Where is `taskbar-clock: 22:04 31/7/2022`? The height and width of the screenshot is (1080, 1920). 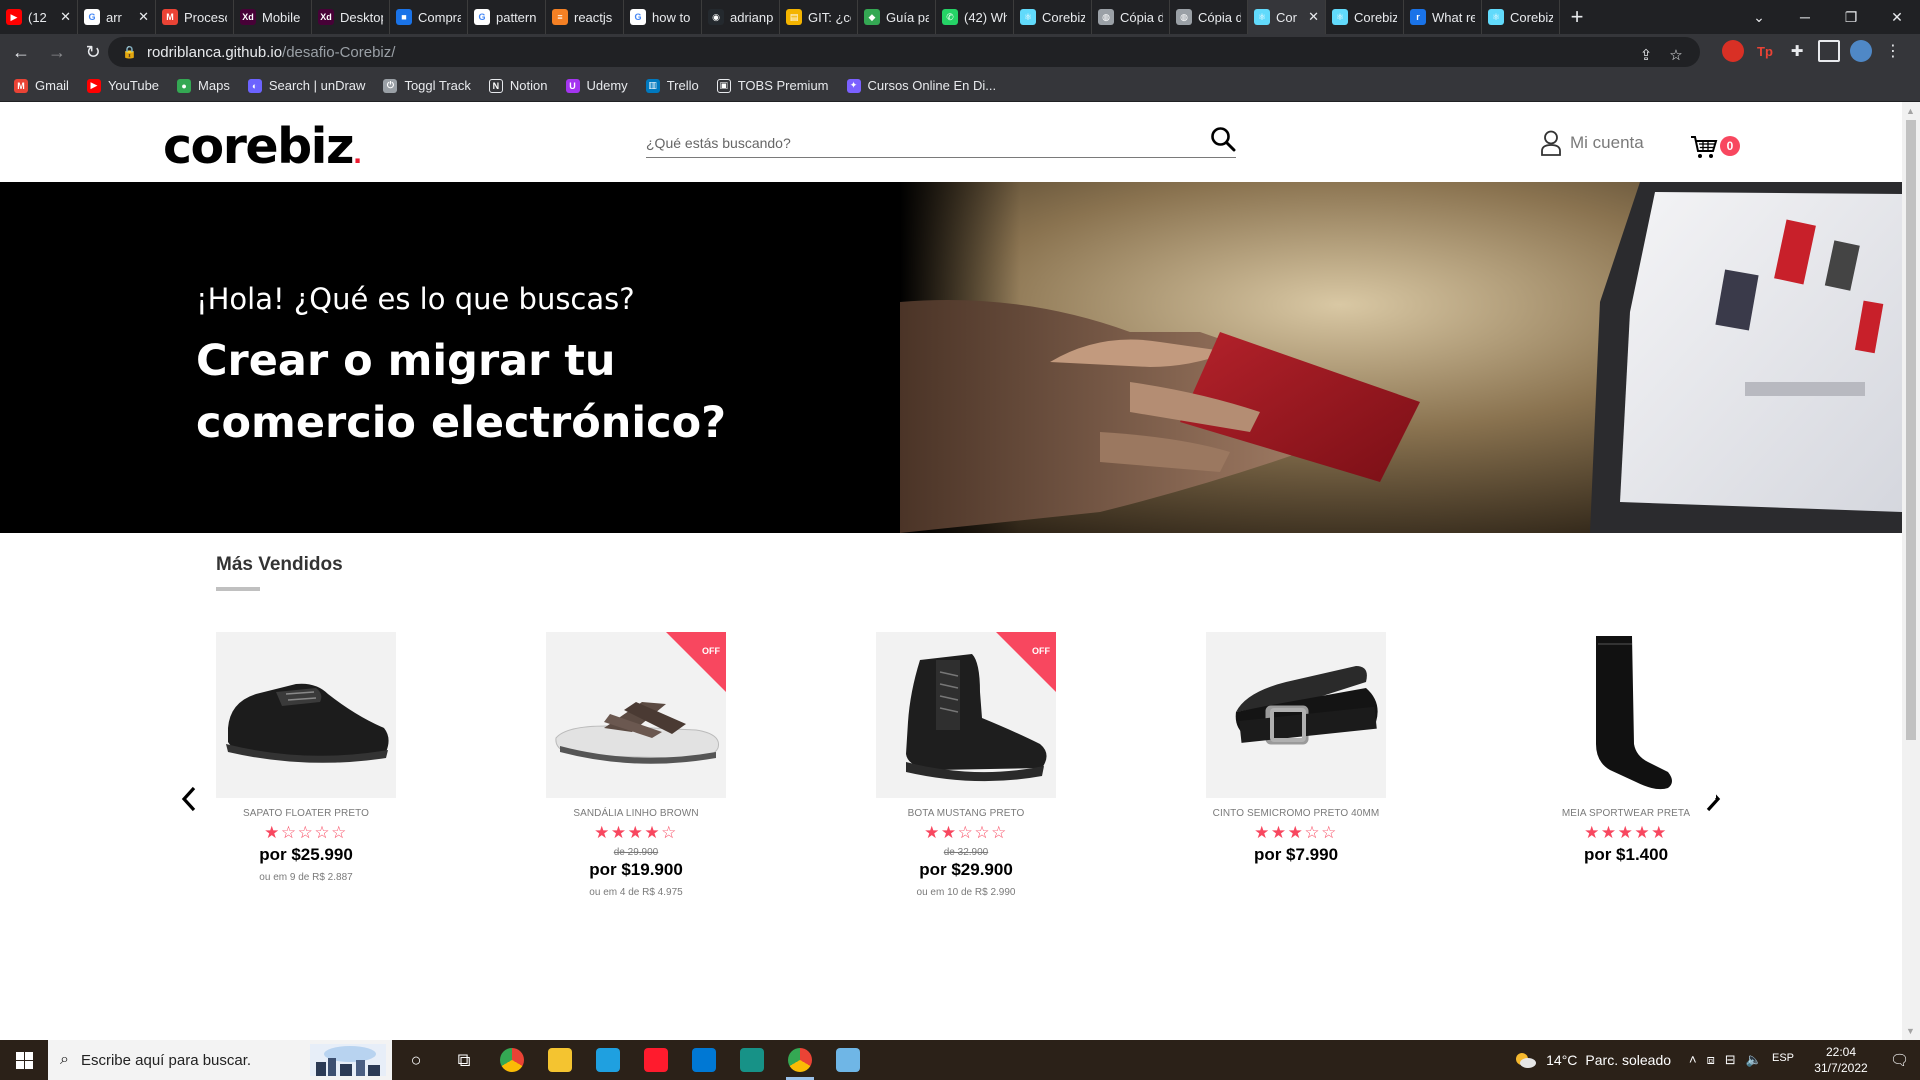 taskbar-clock: 22:04 31/7/2022 is located at coordinates (1841, 1060).